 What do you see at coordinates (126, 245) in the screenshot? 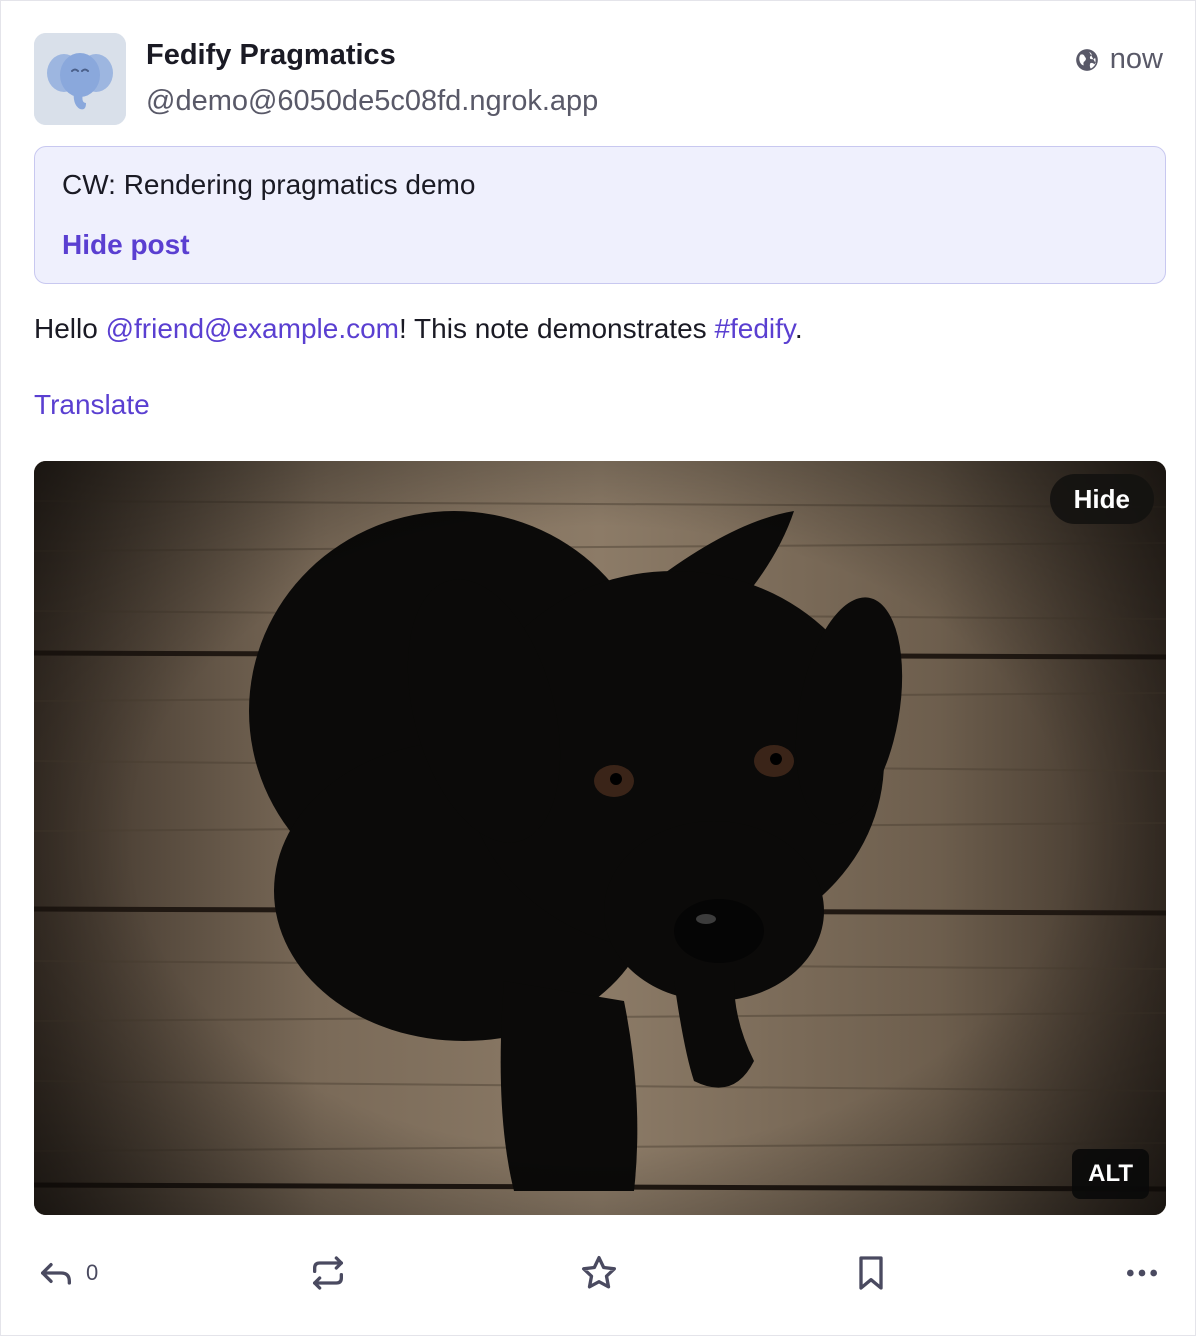
I see `hide-post-button: Hide post` at bounding box center [126, 245].